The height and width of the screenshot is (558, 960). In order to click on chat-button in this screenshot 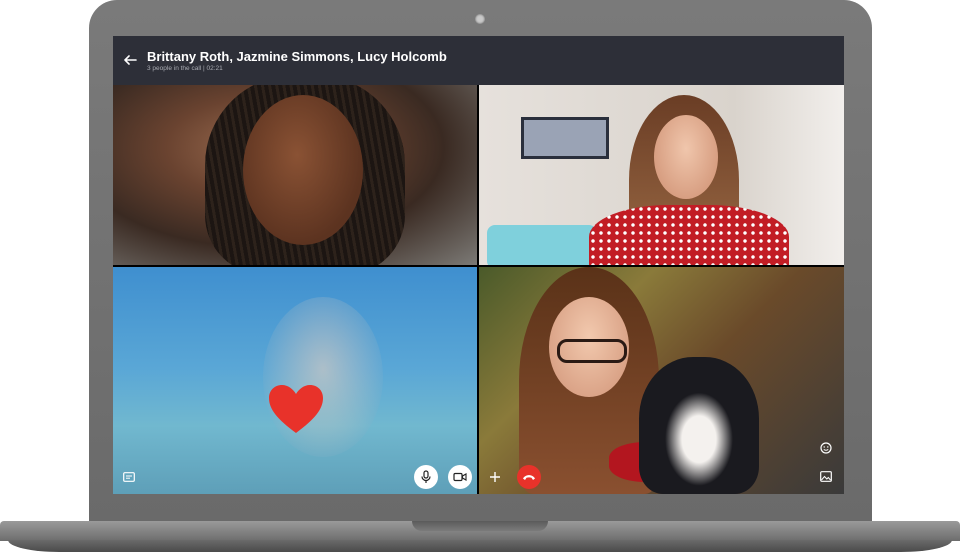, I will do `click(129, 477)`.